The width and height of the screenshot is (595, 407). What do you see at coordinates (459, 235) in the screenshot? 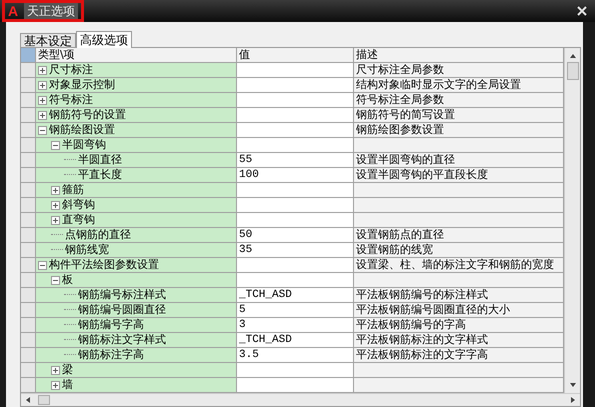
I see `description-cell: 设置钢筋点的直径` at bounding box center [459, 235].